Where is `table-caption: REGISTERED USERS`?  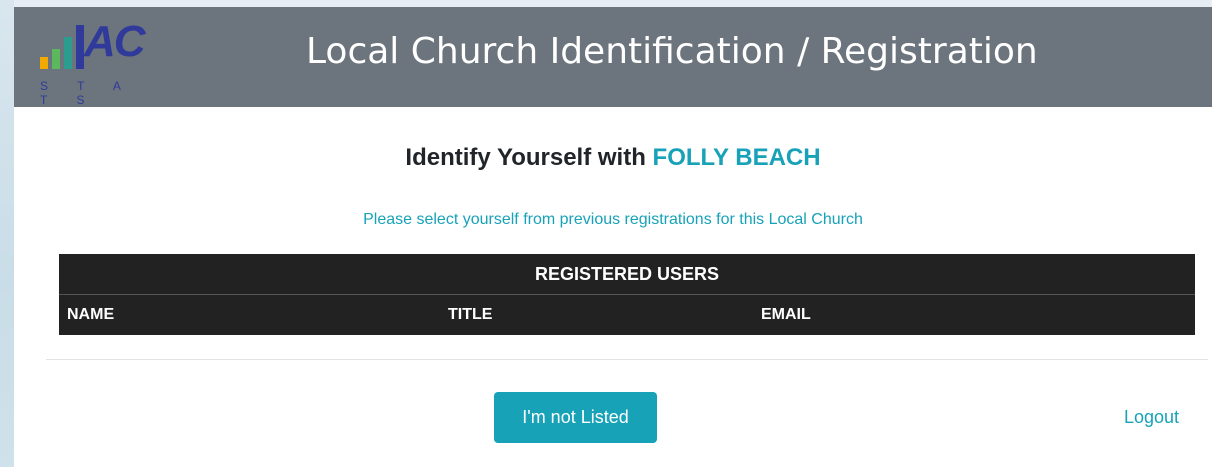 table-caption: REGISTERED USERS is located at coordinates (627, 274).